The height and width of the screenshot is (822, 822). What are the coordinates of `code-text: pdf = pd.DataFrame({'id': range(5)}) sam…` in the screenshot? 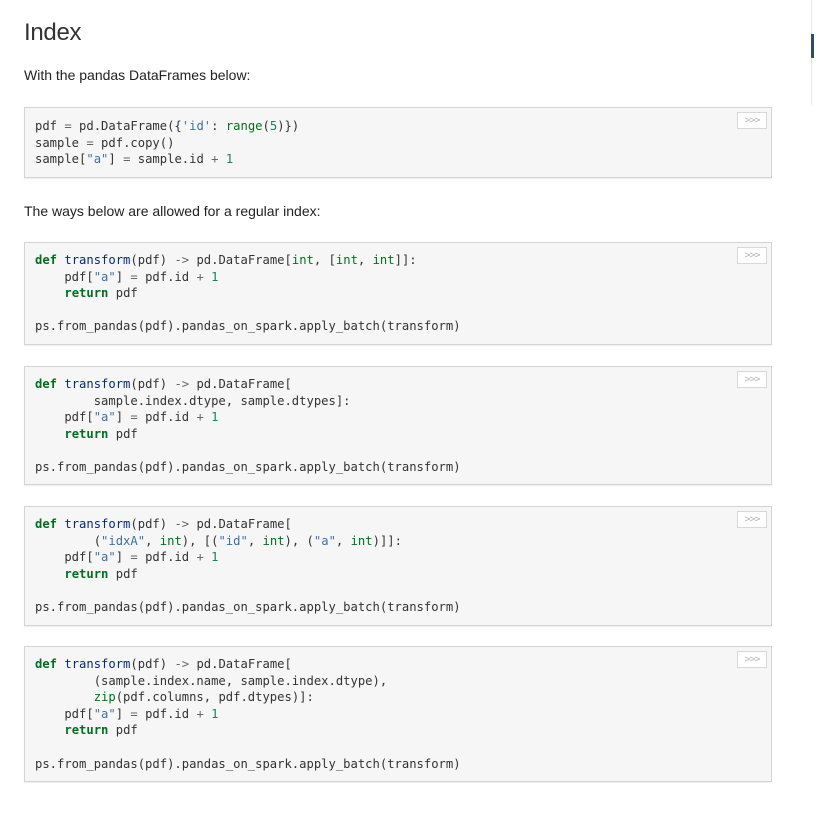 It's located at (398, 138).